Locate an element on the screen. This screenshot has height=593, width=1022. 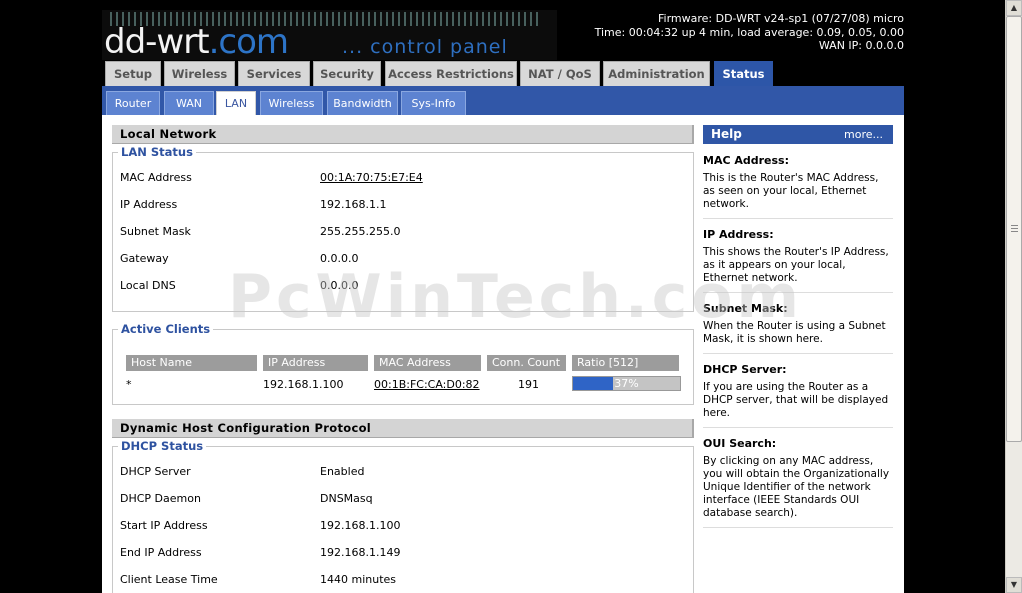
row-label: DHCP Daemon is located at coordinates (160, 498).